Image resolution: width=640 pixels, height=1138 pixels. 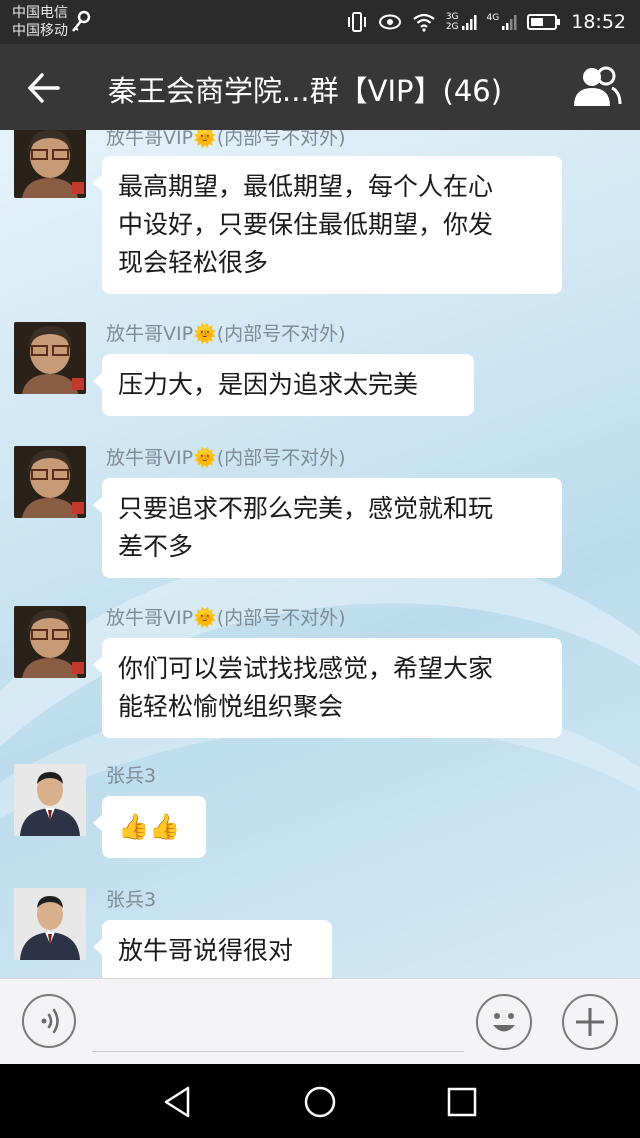 I want to click on message-text-line: 能轻松愉悦组织聚会, so click(x=231, y=706).